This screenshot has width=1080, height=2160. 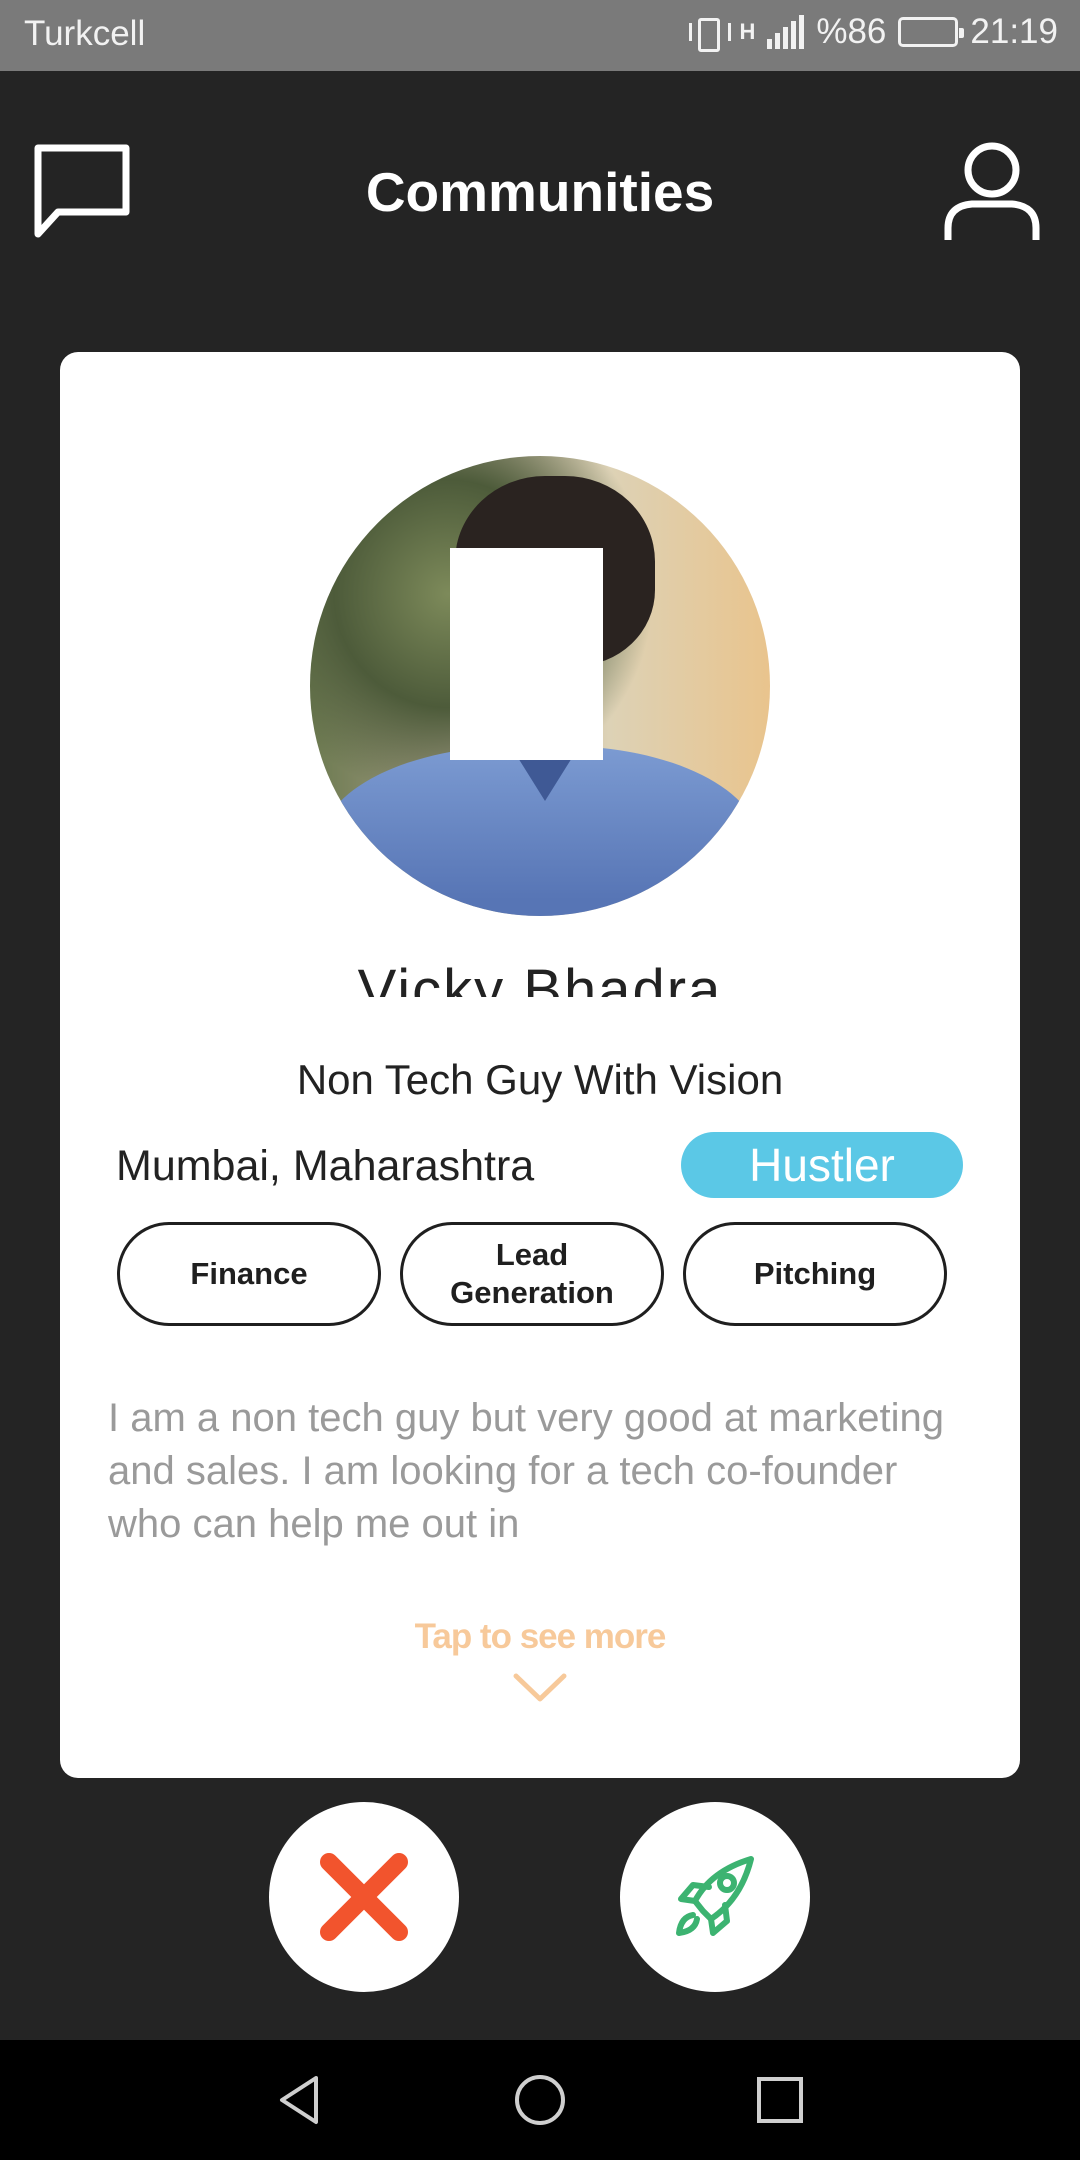 I want to click on rocket-icon, so click(x=715, y=1896).